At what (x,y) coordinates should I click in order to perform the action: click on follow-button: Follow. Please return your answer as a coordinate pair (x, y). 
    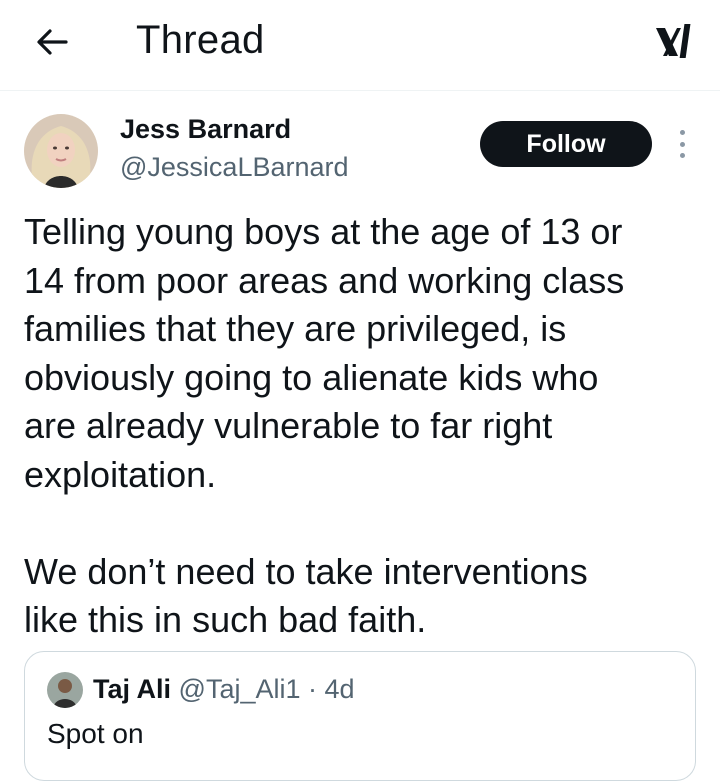
    Looking at the image, I should click on (566, 144).